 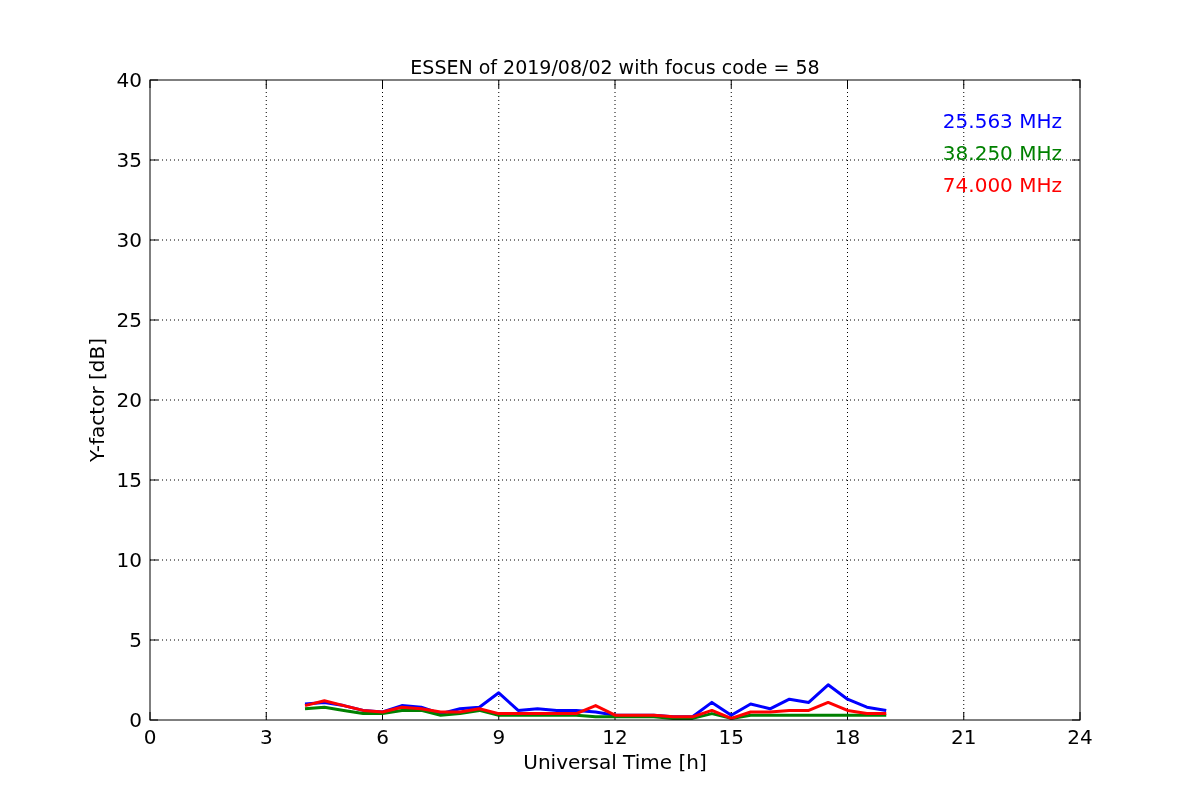 I want to click on y-tick-label: 20, so click(x=129, y=400).